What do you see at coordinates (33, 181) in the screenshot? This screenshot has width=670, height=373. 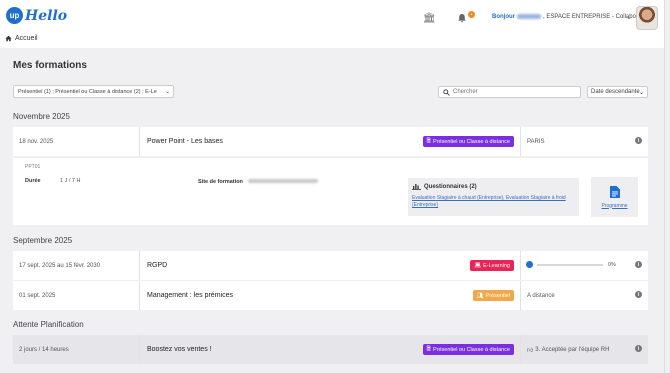 I see `duree-label: Durée` at bounding box center [33, 181].